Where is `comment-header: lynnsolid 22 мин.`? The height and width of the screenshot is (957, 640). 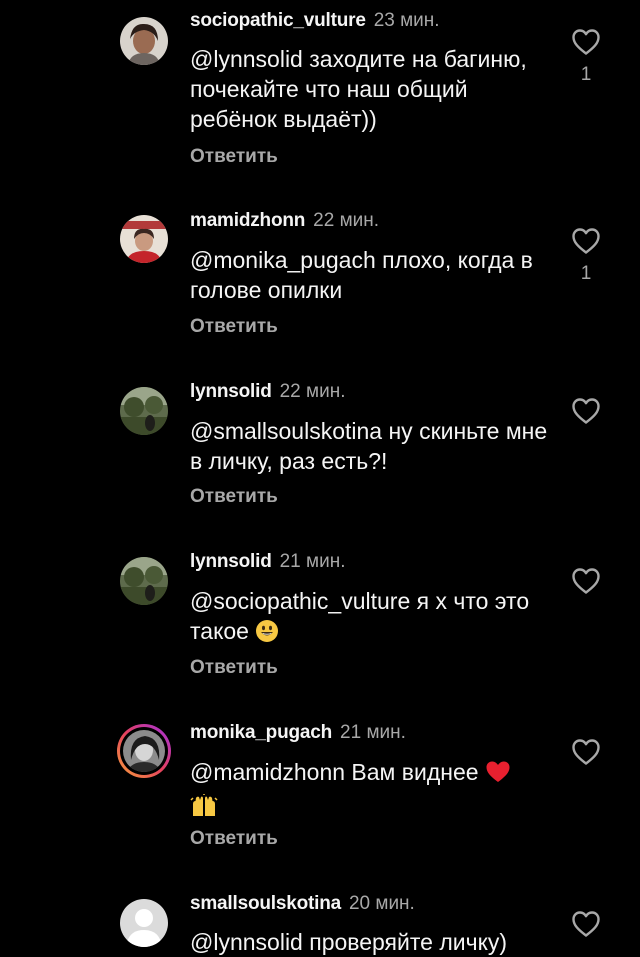
comment-header: lynnsolid 22 мин. is located at coordinates (267, 392).